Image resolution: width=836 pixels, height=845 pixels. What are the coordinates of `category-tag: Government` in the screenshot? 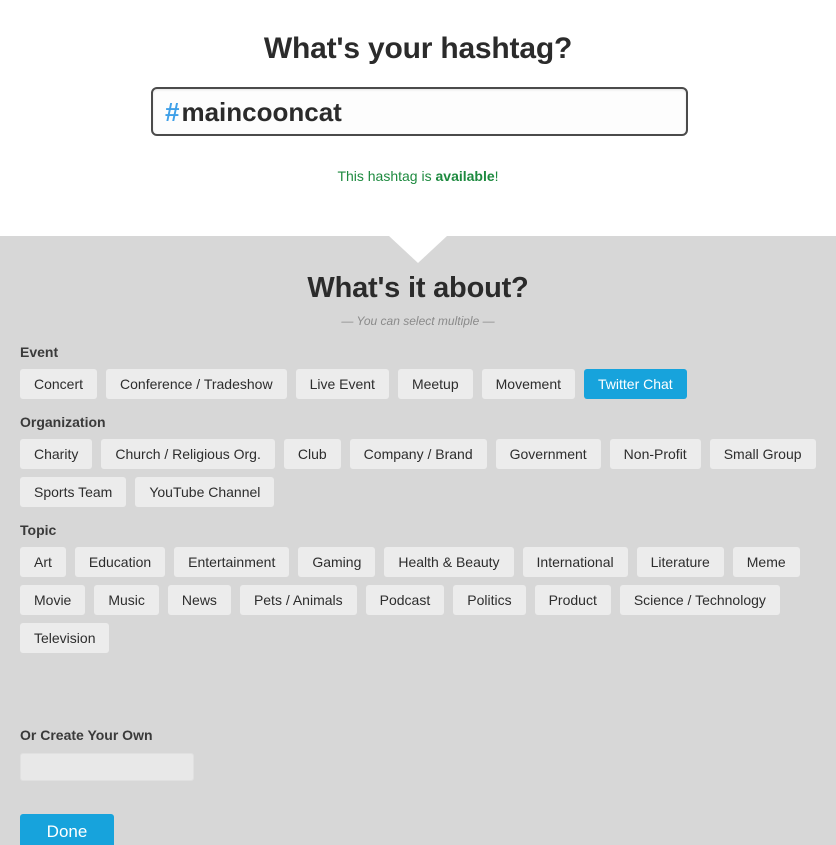 It's located at (548, 454).